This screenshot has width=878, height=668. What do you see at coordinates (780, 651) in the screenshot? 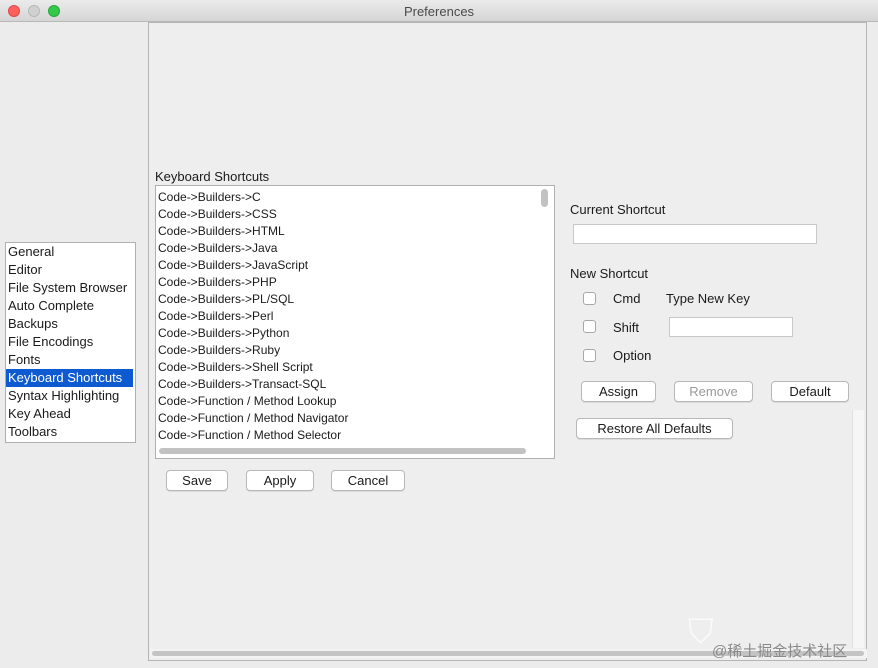
I see `watermark-text: @稀土掘金技术社区` at bounding box center [780, 651].